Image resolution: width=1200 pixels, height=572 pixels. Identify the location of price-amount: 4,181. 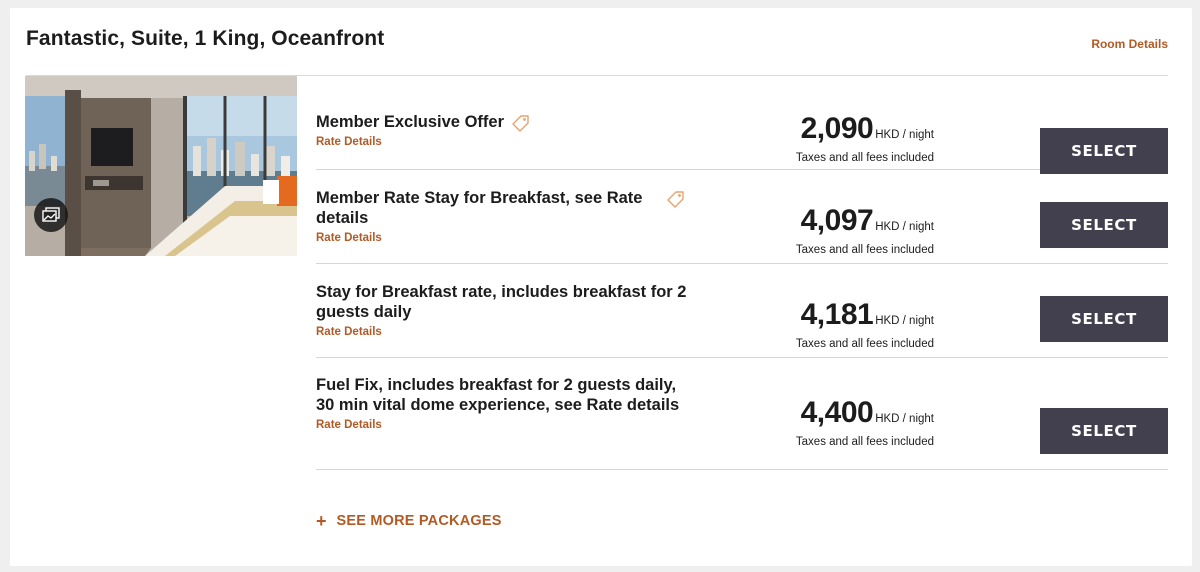
(837, 314).